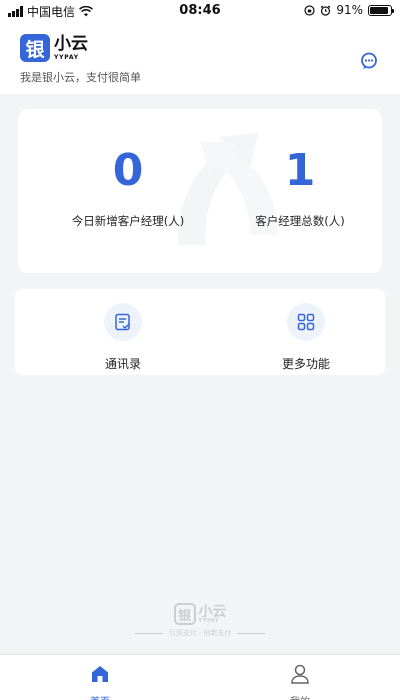 The height and width of the screenshot is (700, 400). What do you see at coordinates (100, 696) in the screenshot?
I see `tab-home-label: 首页` at bounding box center [100, 696].